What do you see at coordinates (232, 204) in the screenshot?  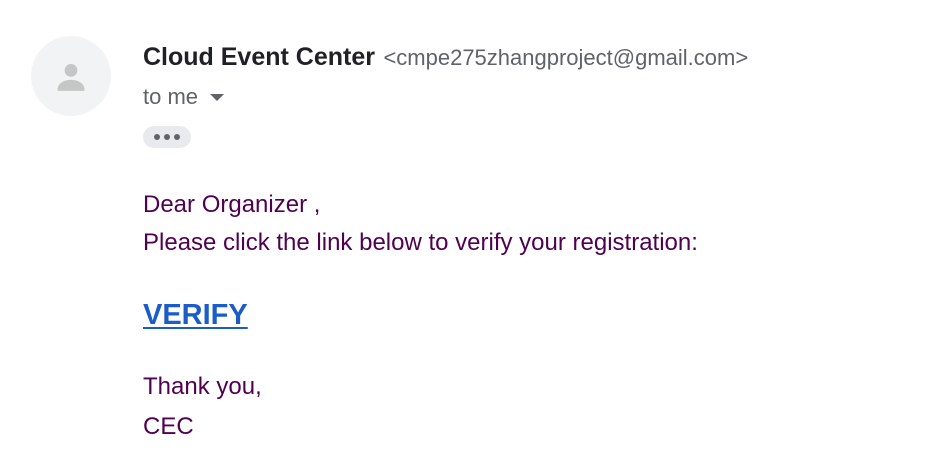 I see `greeting-text: Dear Organizer ,` at bounding box center [232, 204].